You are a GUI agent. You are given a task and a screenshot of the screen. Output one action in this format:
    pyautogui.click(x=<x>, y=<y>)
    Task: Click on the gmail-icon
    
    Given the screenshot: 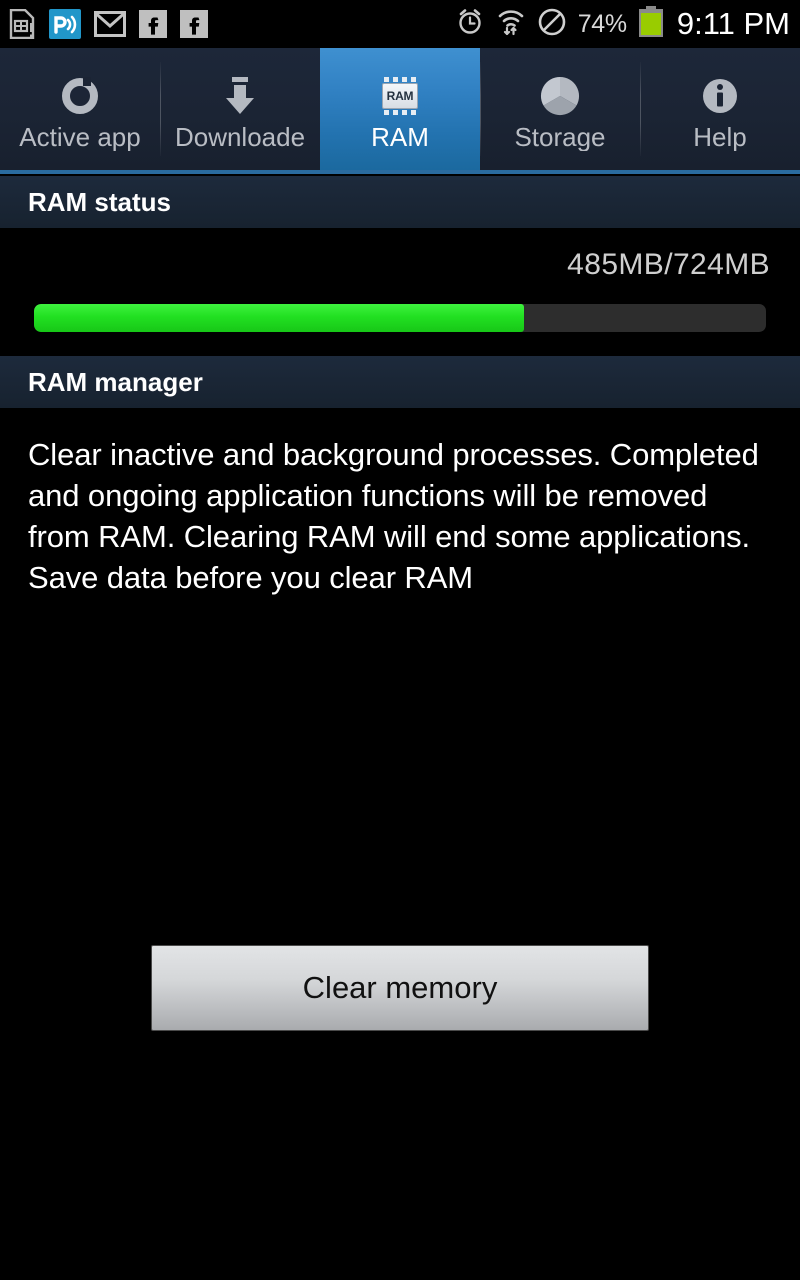 What is the action you would take?
    pyautogui.click(x=110, y=24)
    